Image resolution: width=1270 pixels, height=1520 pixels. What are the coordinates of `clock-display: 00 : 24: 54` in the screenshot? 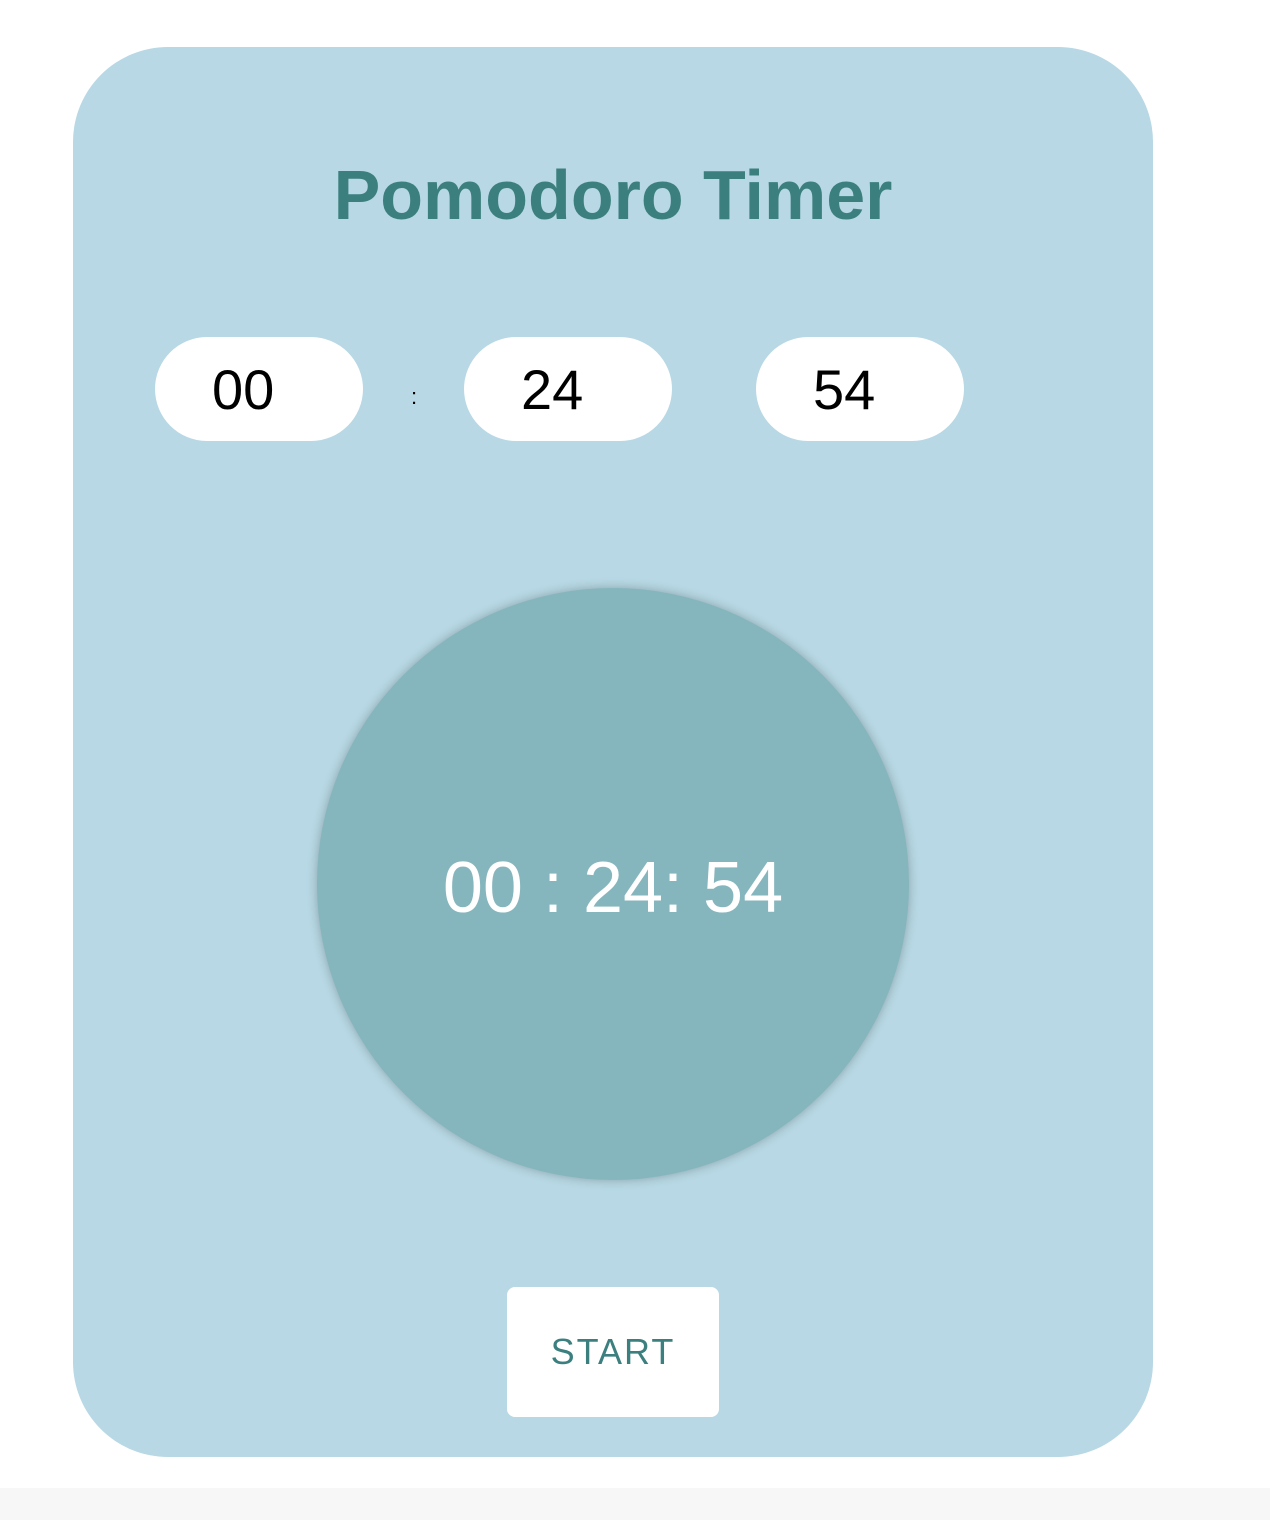 It's located at (613, 888).